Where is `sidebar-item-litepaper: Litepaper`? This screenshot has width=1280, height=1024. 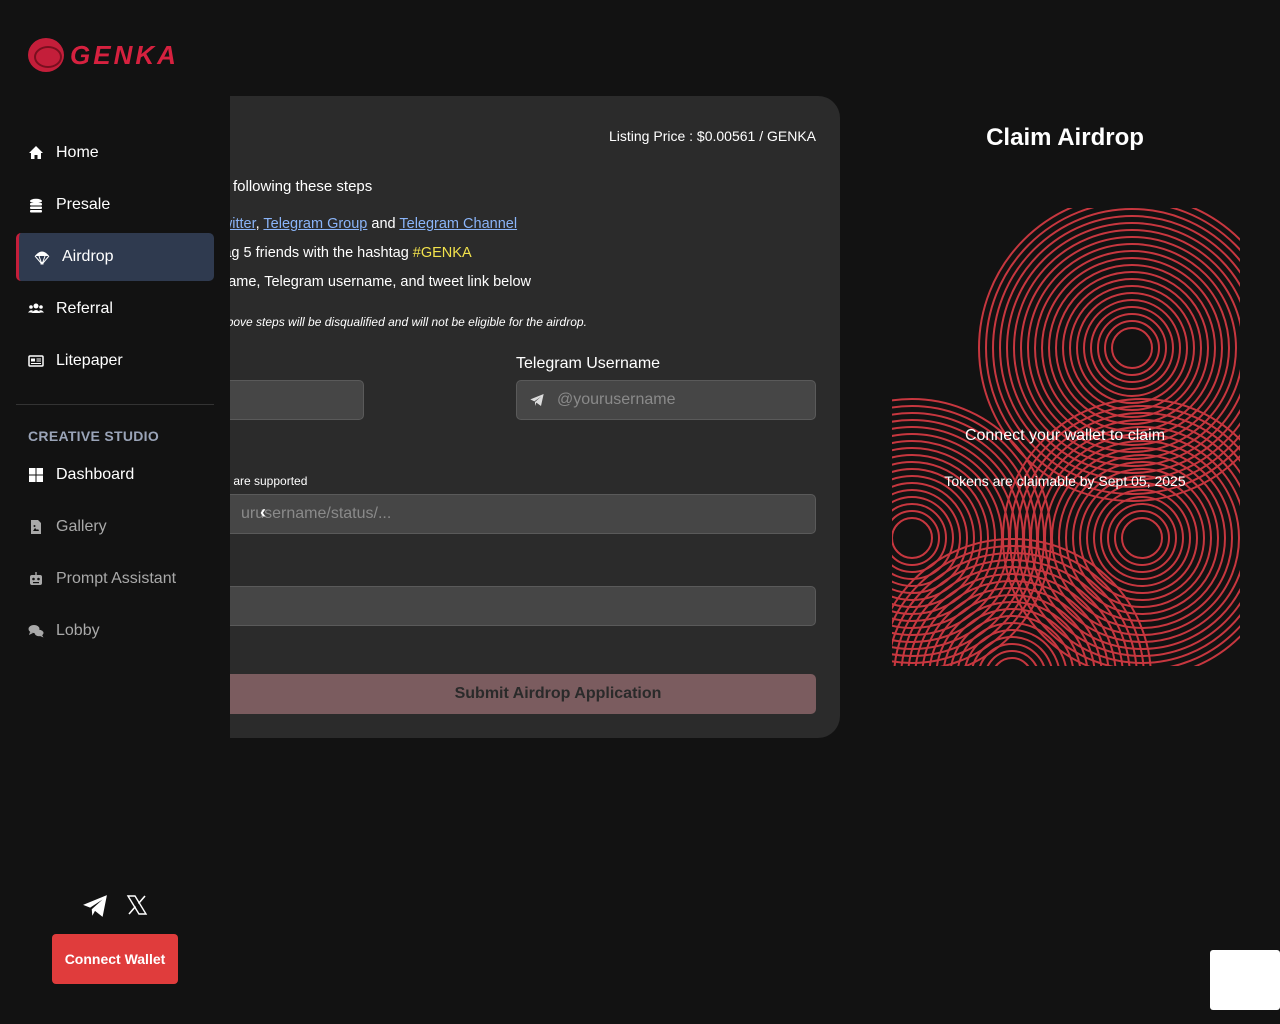
sidebar-item-litepaper: Litepaper is located at coordinates (115, 361).